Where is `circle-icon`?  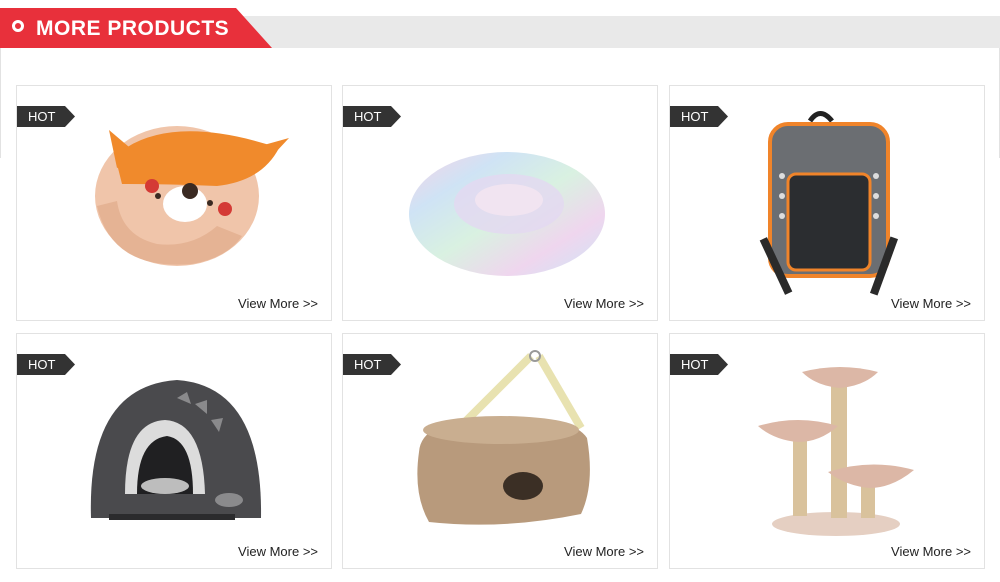 circle-icon is located at coordinates (18, 26).